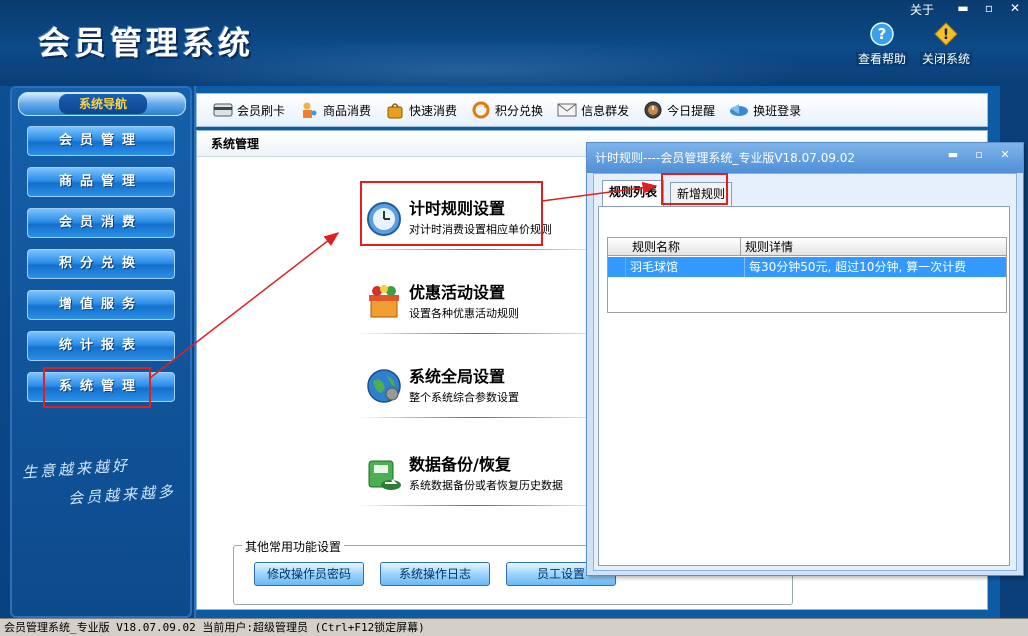  I want to click on setting-global-system: 系统全局设置 整个系统综合参数设置, so click(477, 386).